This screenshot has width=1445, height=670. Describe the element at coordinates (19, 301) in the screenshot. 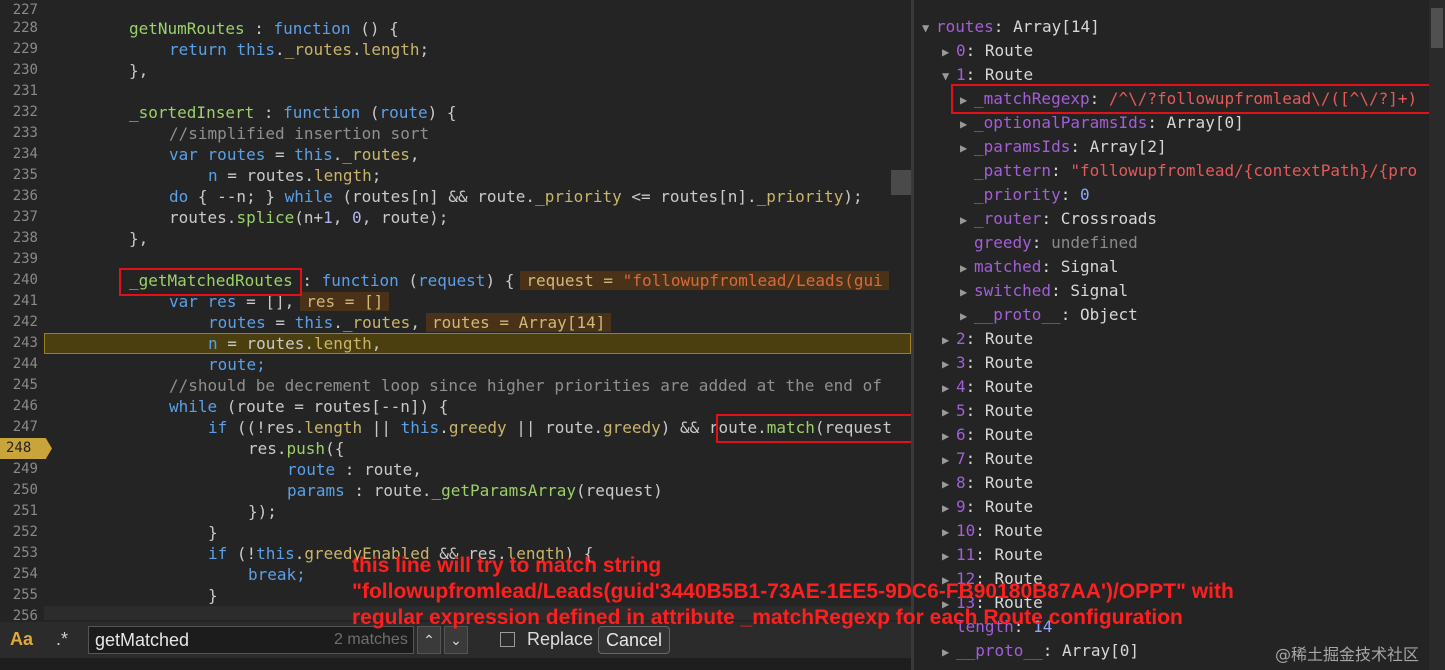

I see `line-number: 241` at that location.